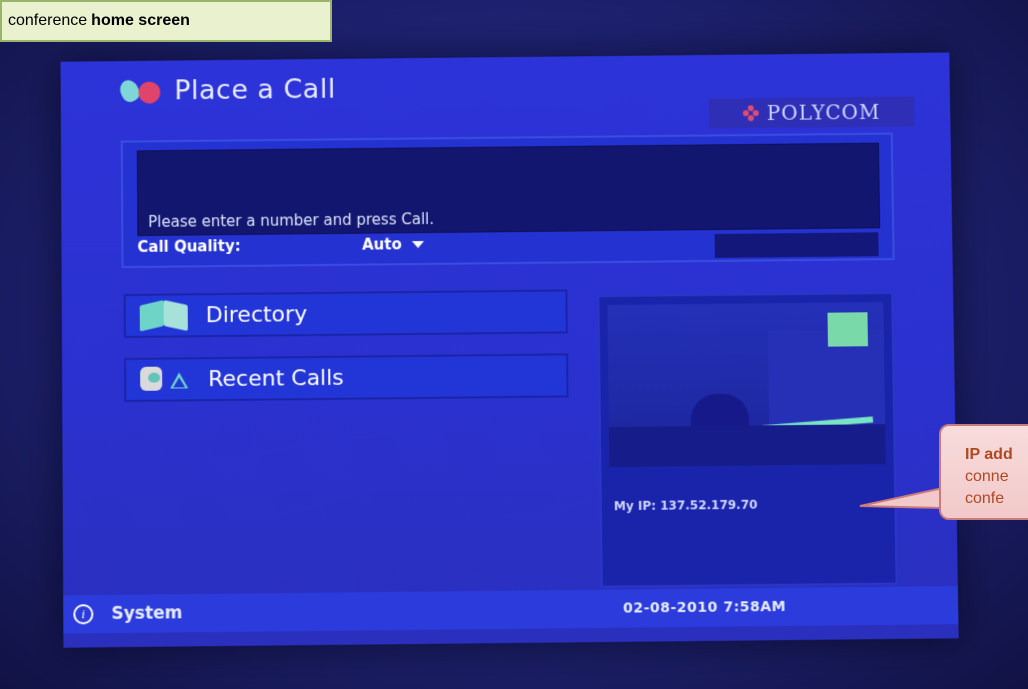 The height and width of the screenshot is (689, 1028). I want to click on call-quality-label: Call Quality:, so click(189, 246).